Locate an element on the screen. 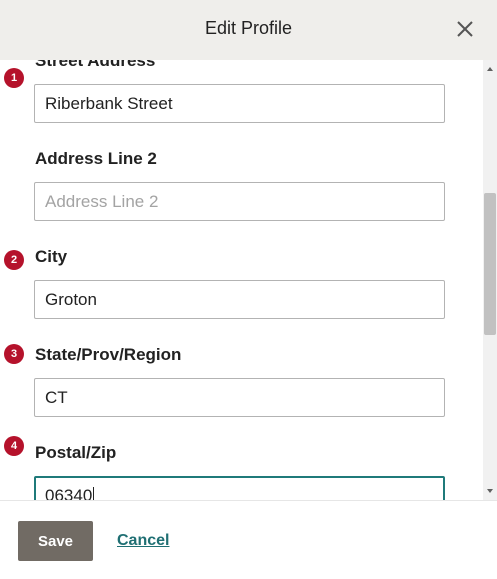  step-badge-2: 2 is located at coordinates (14, 260).